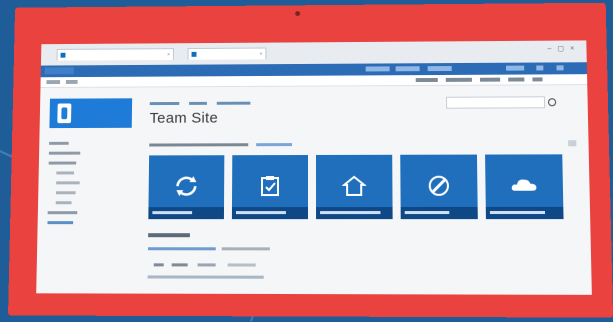  What do you see at coordinates (159, 264) in the screenshot?
I see `view-all-link` at bounding box center [159, 264].